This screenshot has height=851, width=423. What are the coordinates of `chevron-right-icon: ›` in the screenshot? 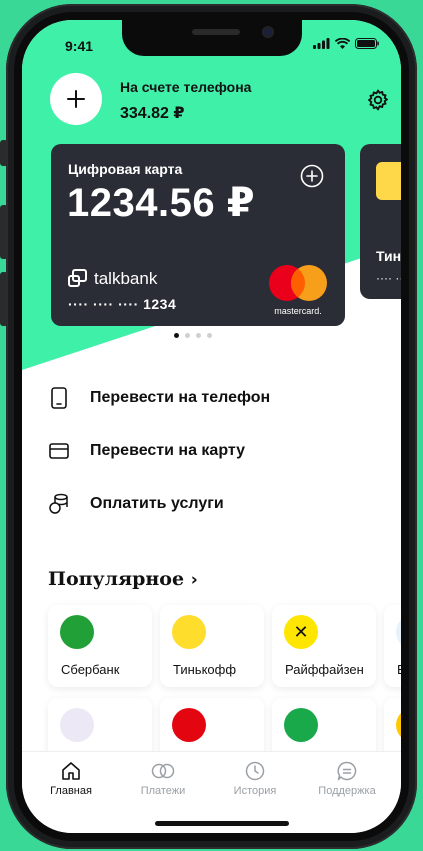 It's located at (194, 580).